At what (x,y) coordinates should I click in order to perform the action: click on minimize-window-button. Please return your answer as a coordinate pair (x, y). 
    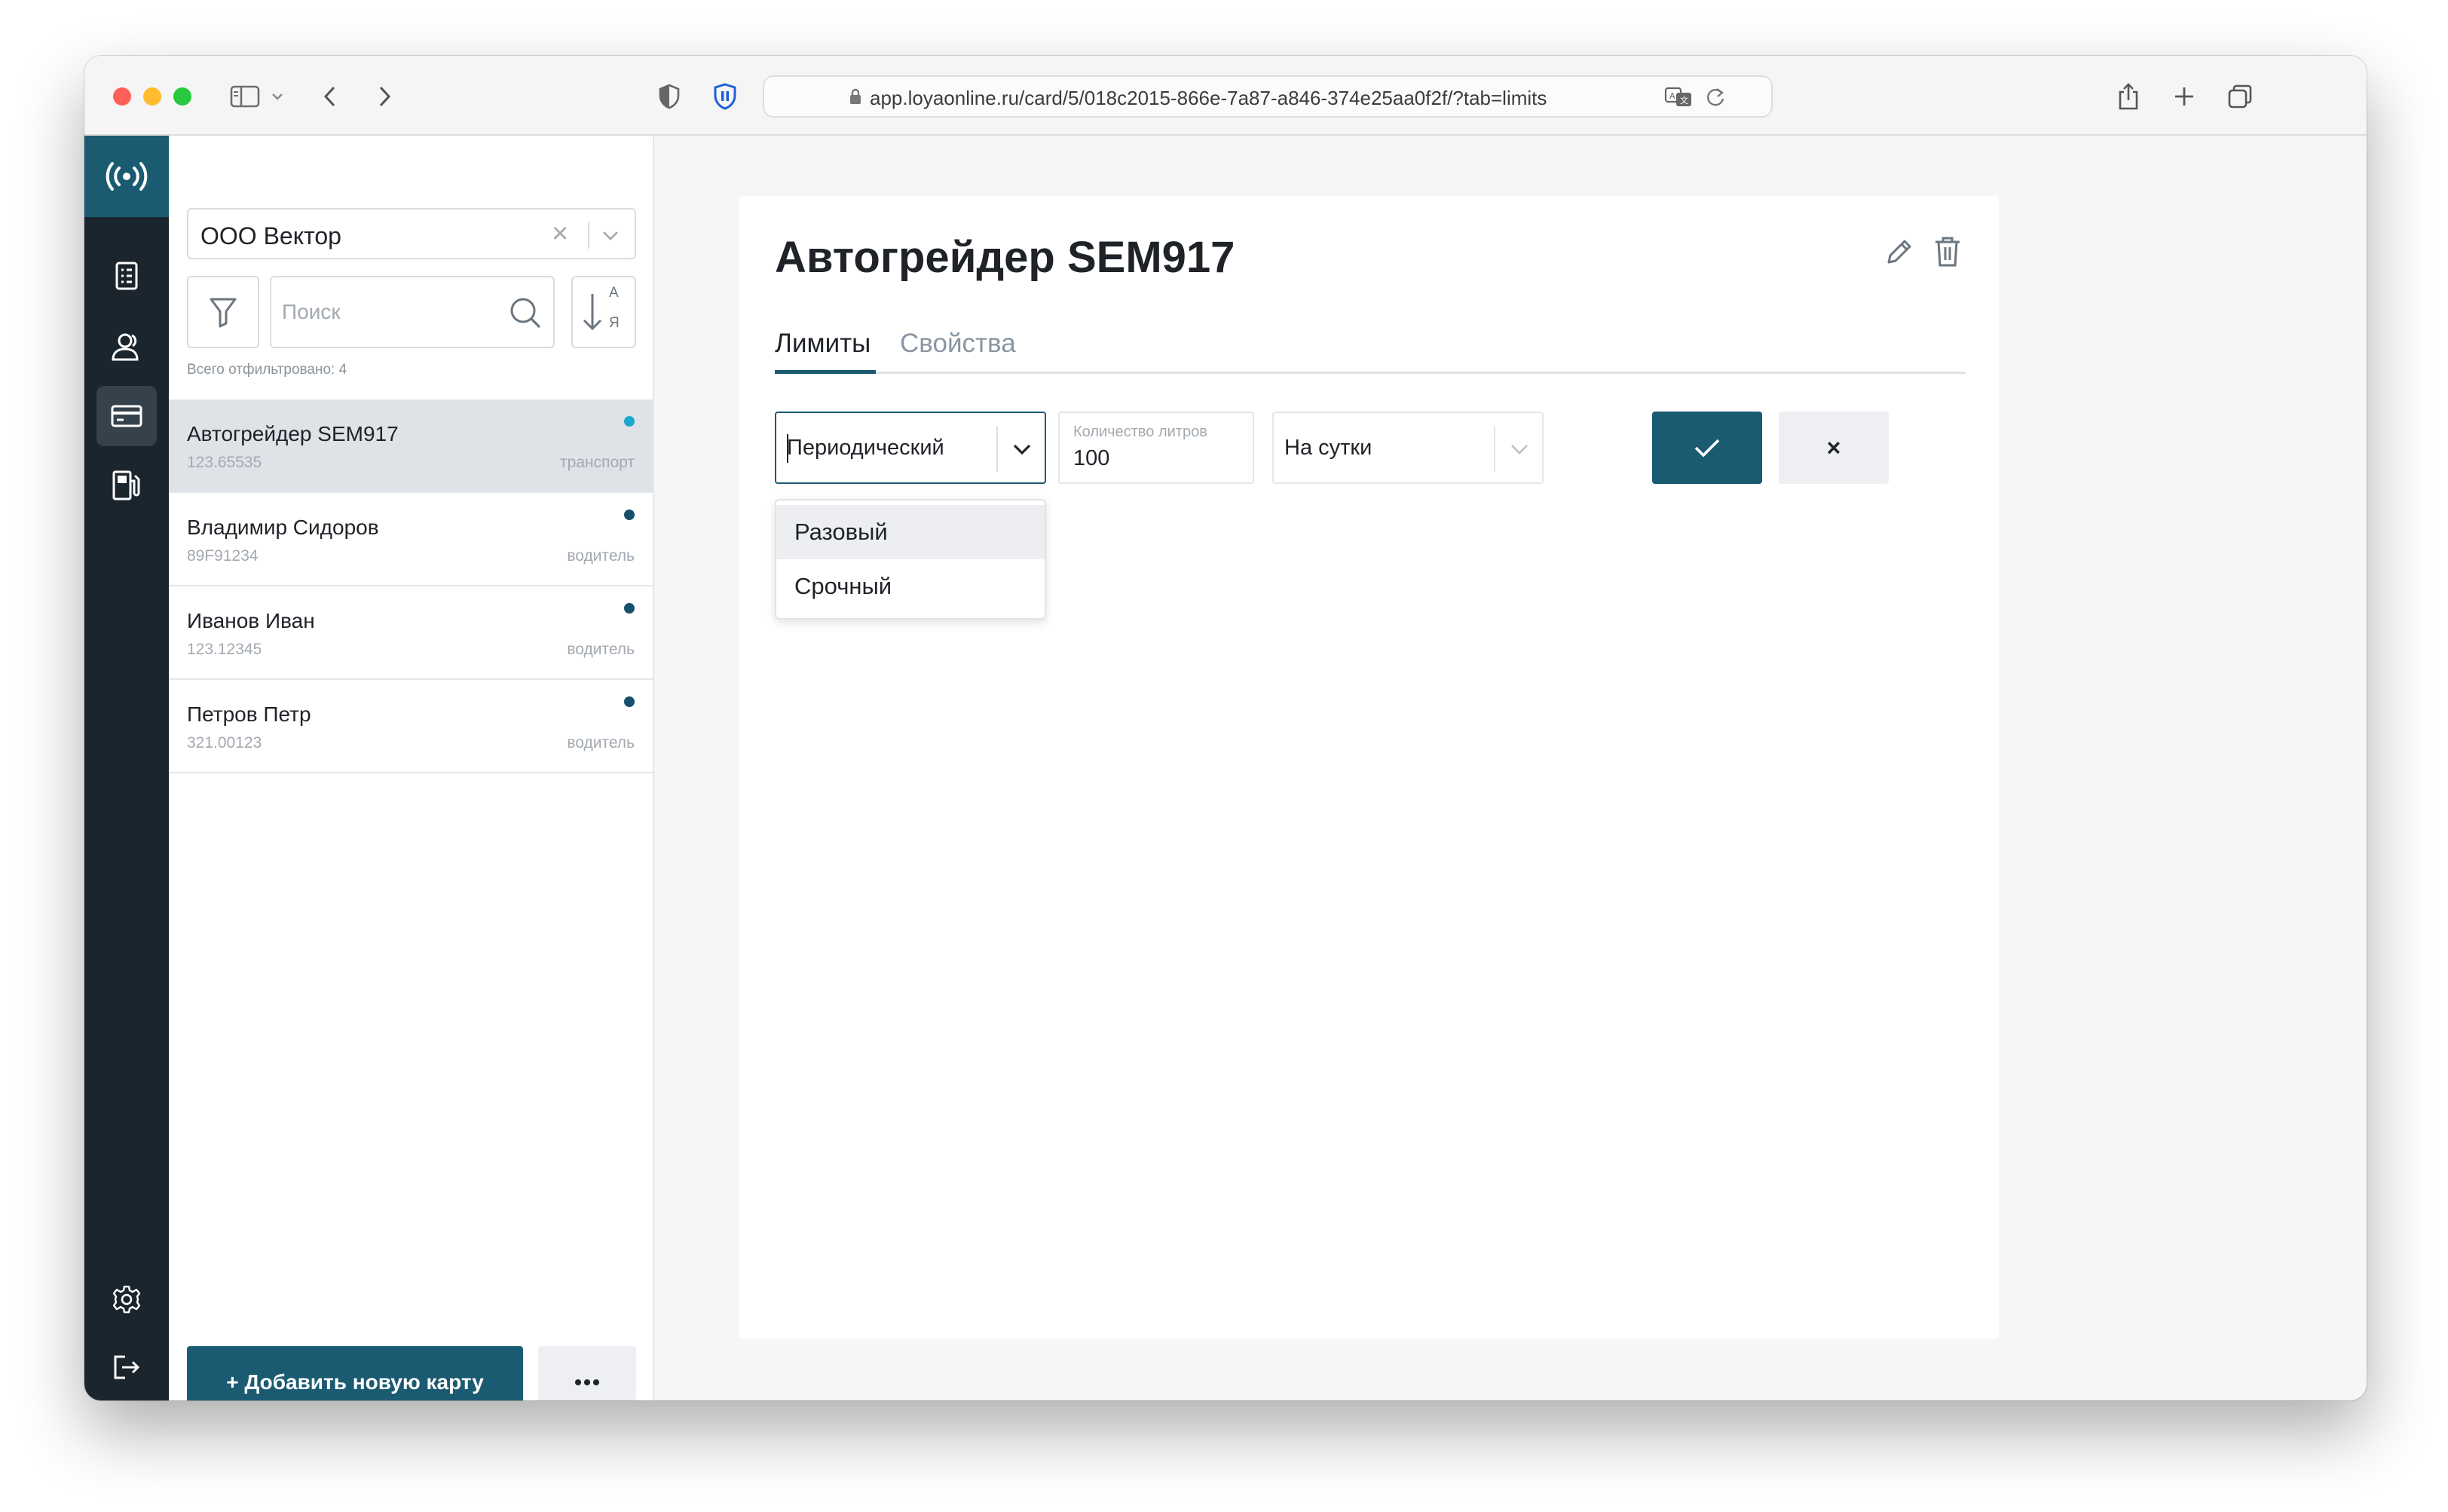
    Looking at the image, I should click on (152, 97).